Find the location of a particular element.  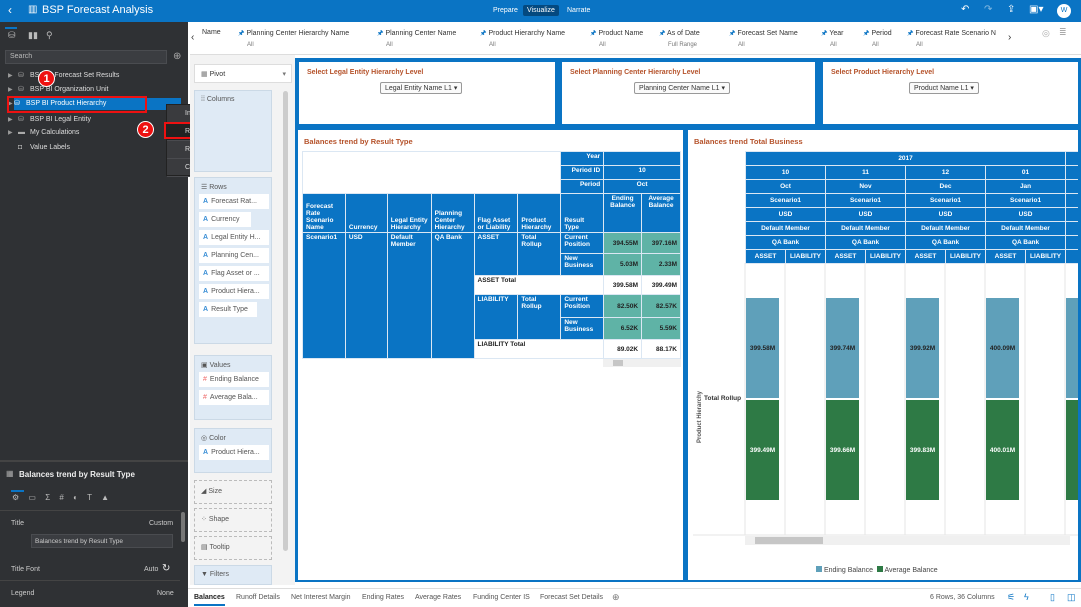

number-tab-icon: # is located at coordinates (61, 497).